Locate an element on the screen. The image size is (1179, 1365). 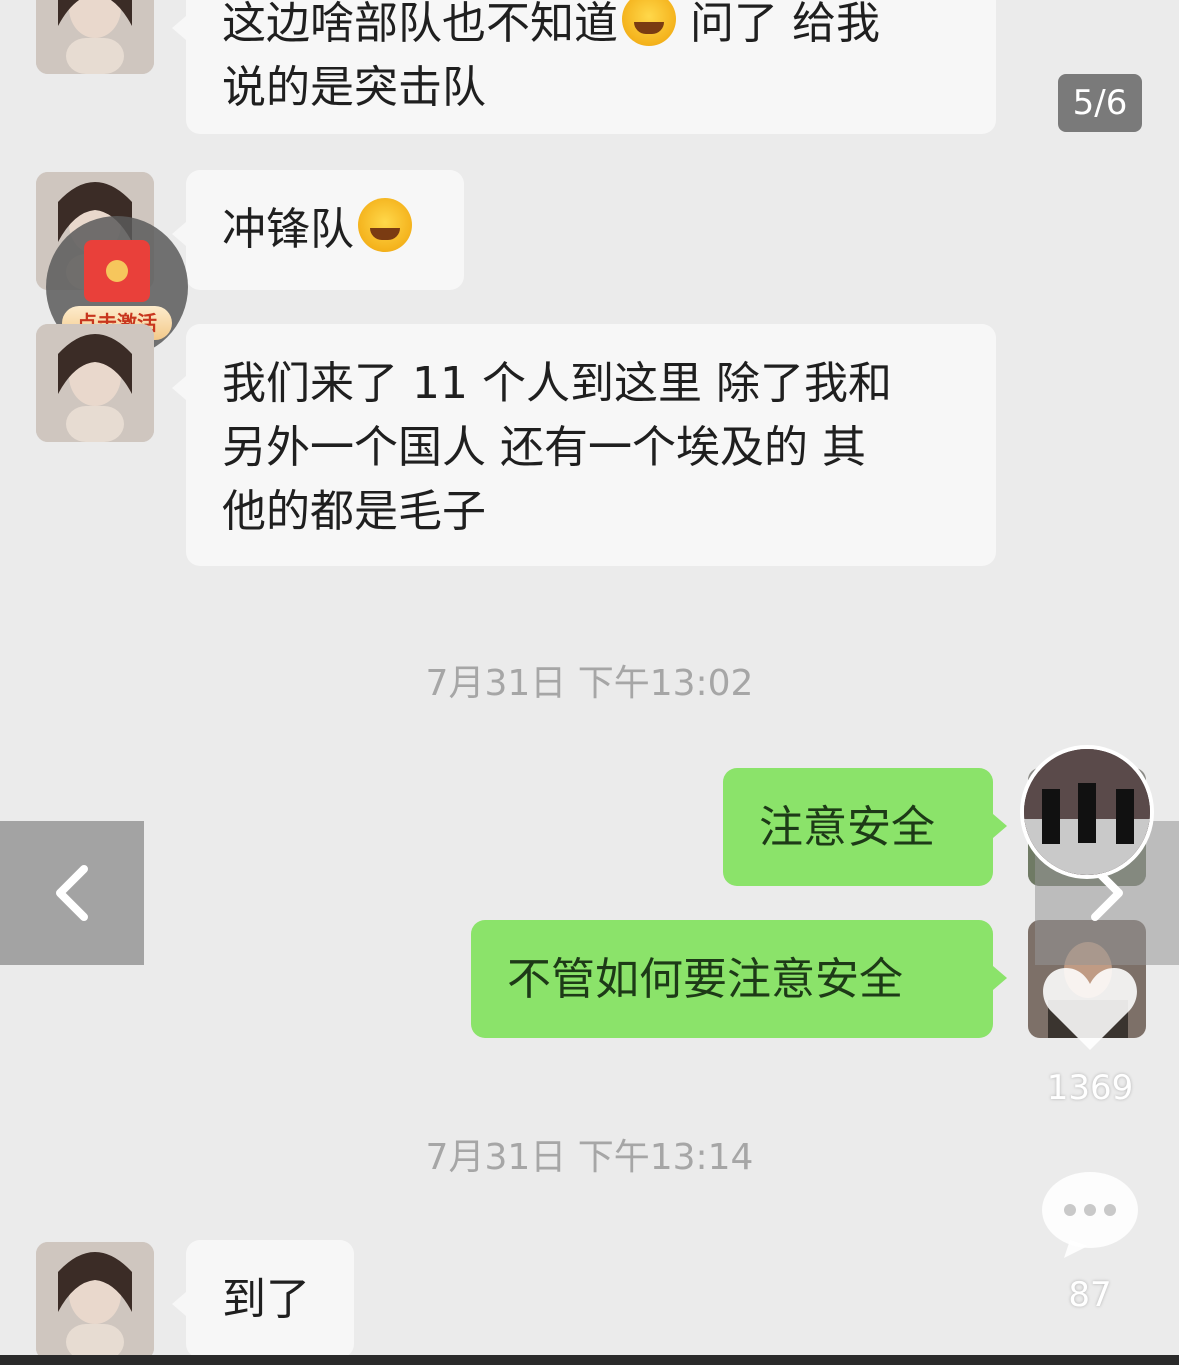
timestamp: 7月31日 下午13:02 is located at coordinates (589, 683).